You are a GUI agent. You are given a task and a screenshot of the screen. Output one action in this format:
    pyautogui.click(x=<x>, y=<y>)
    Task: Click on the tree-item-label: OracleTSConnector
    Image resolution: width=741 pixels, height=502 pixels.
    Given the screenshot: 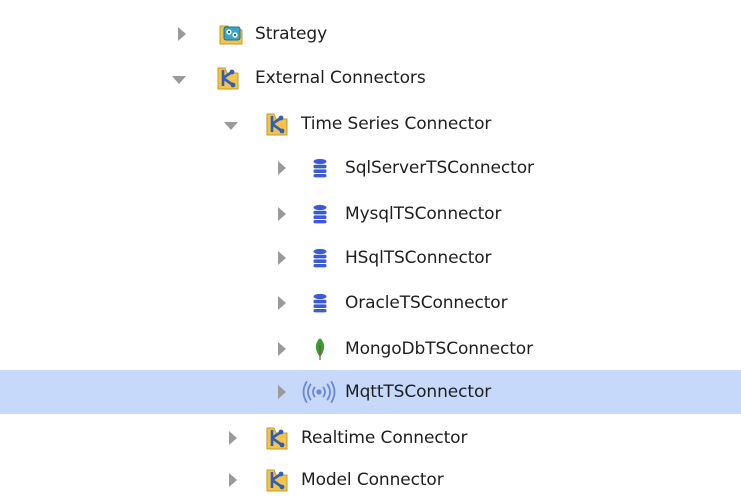 What is the action you would take?
    pyautogui.click(x=426, y=303)
    